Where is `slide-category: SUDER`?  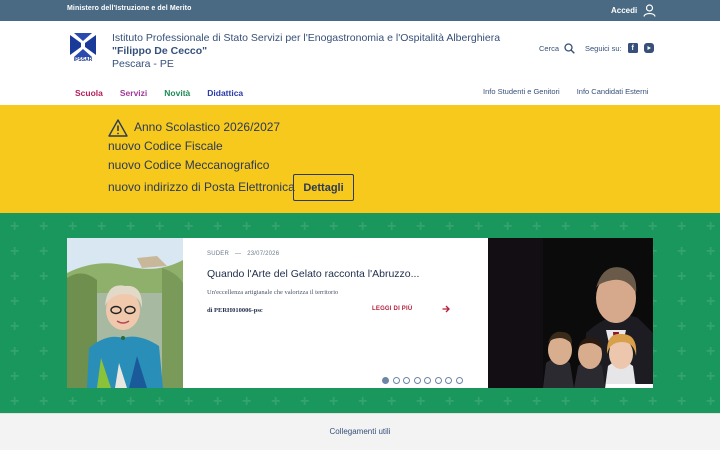
slide-category: SUDER is located at coordinates (218, 254).